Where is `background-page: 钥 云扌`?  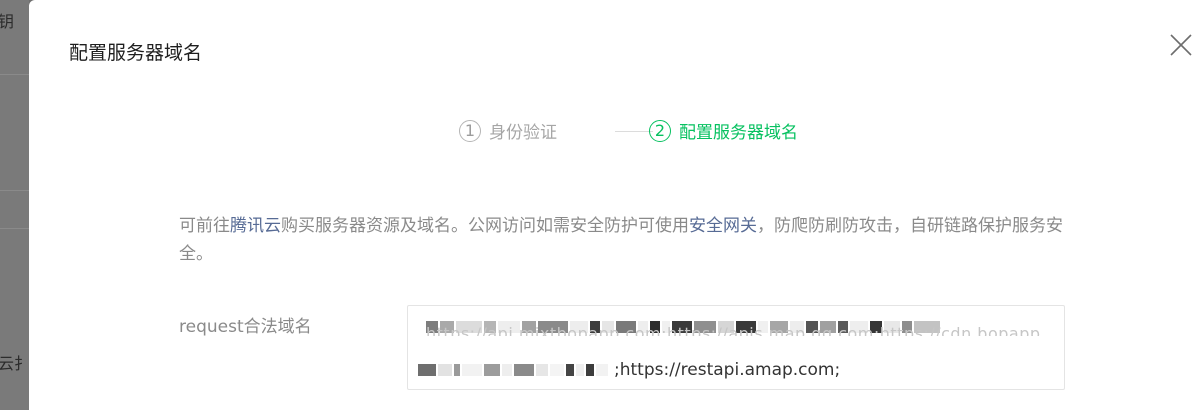
background-page: 钥 云扌 is located at coordinates (14, 205).